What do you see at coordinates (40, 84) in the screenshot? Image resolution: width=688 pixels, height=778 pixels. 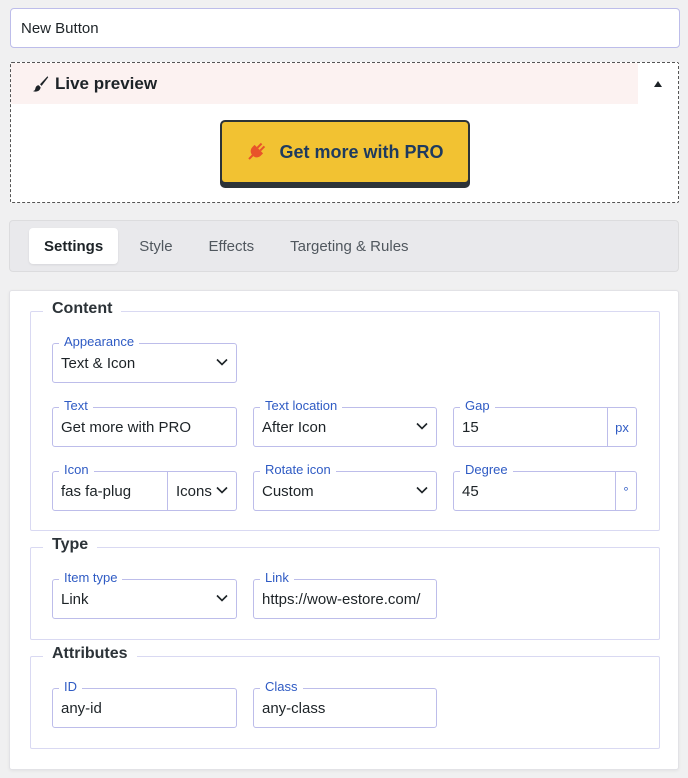 I see `paintbrush-icon` at bounding box center [40, 84].